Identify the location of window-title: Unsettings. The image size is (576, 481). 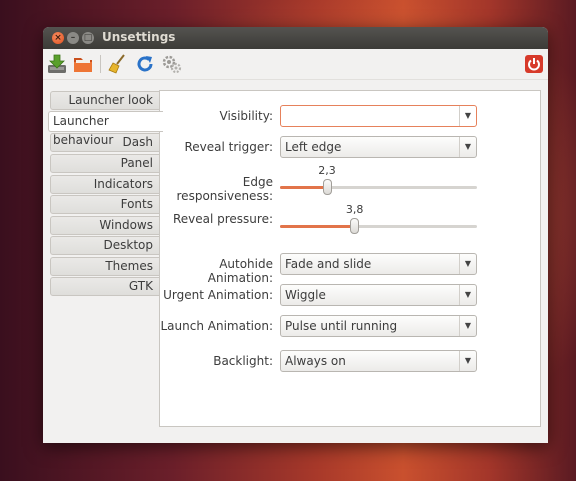
(139, 37).